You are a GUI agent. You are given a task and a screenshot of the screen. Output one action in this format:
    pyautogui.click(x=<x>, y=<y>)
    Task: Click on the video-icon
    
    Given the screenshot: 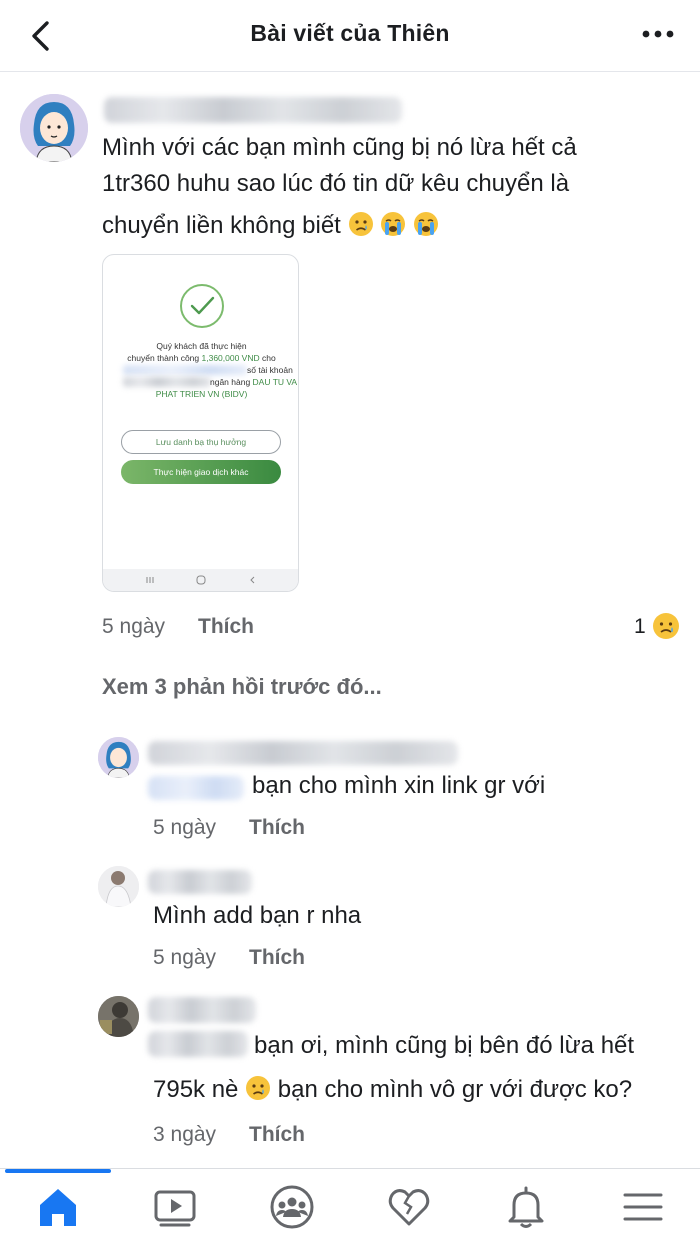 What is the action you would take?
    pyautogui.click(x=175, y=1207)
    